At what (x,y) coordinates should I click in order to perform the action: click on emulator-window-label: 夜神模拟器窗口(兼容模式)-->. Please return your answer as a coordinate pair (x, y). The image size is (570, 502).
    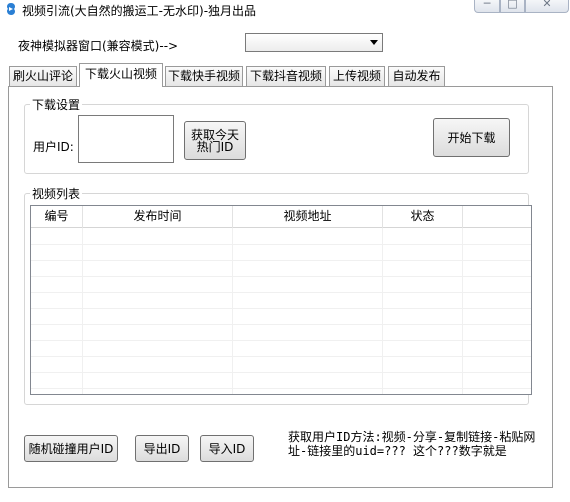
    Looking at the image, I should click on (98, 46).